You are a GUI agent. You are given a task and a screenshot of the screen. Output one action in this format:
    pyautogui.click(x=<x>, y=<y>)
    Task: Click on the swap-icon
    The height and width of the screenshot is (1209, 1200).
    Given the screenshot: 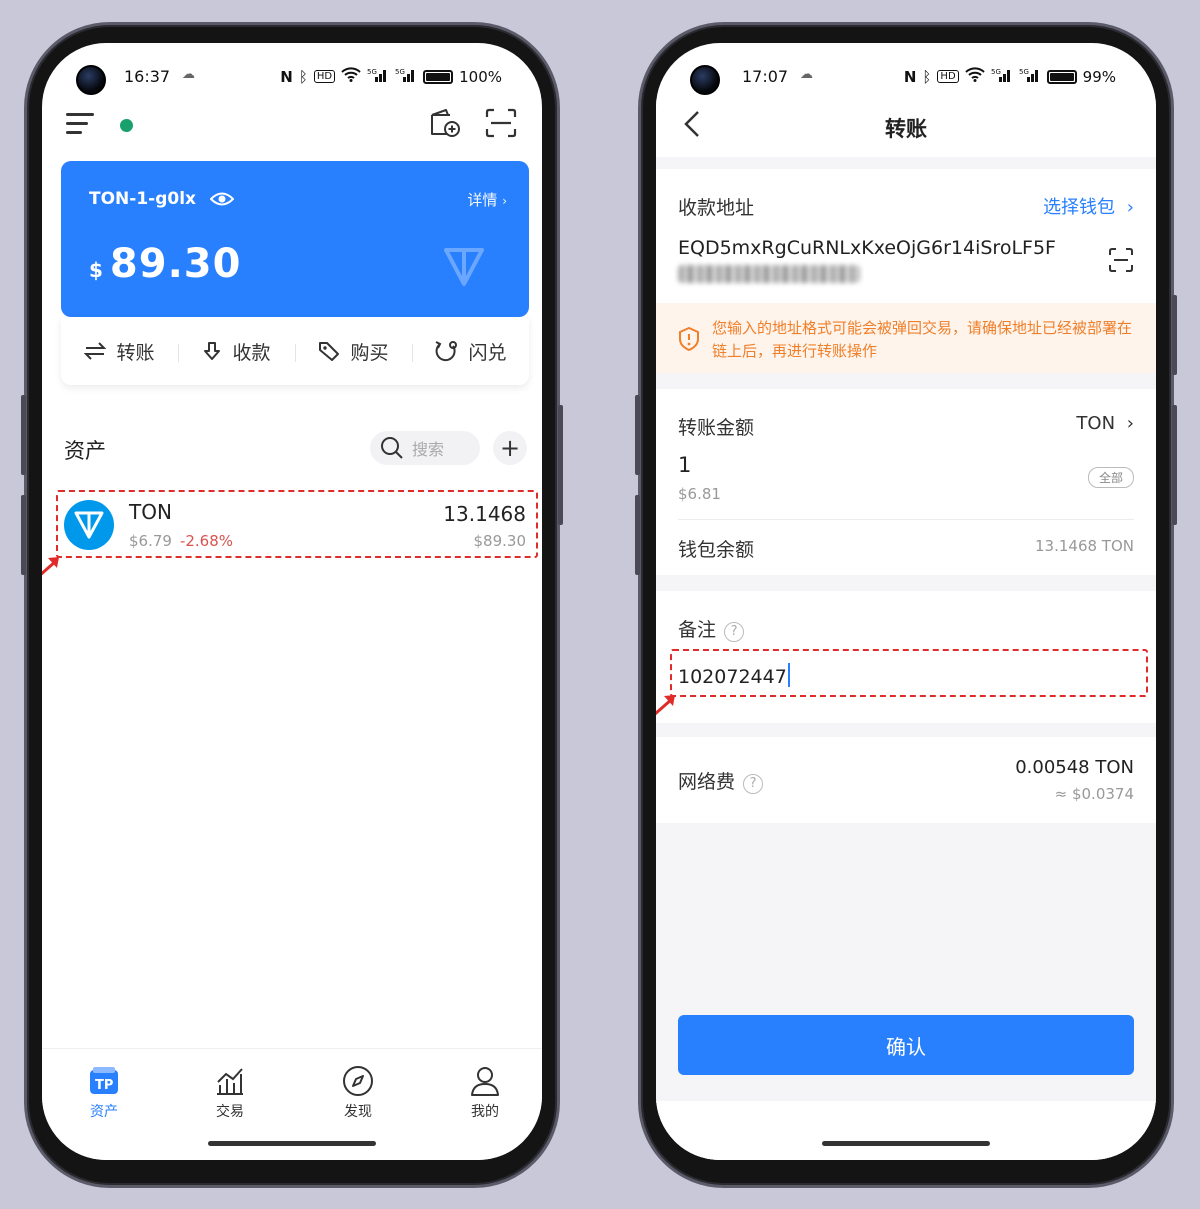 What is the action you would take?
    pyautogui.click(x=447, y=351)
    